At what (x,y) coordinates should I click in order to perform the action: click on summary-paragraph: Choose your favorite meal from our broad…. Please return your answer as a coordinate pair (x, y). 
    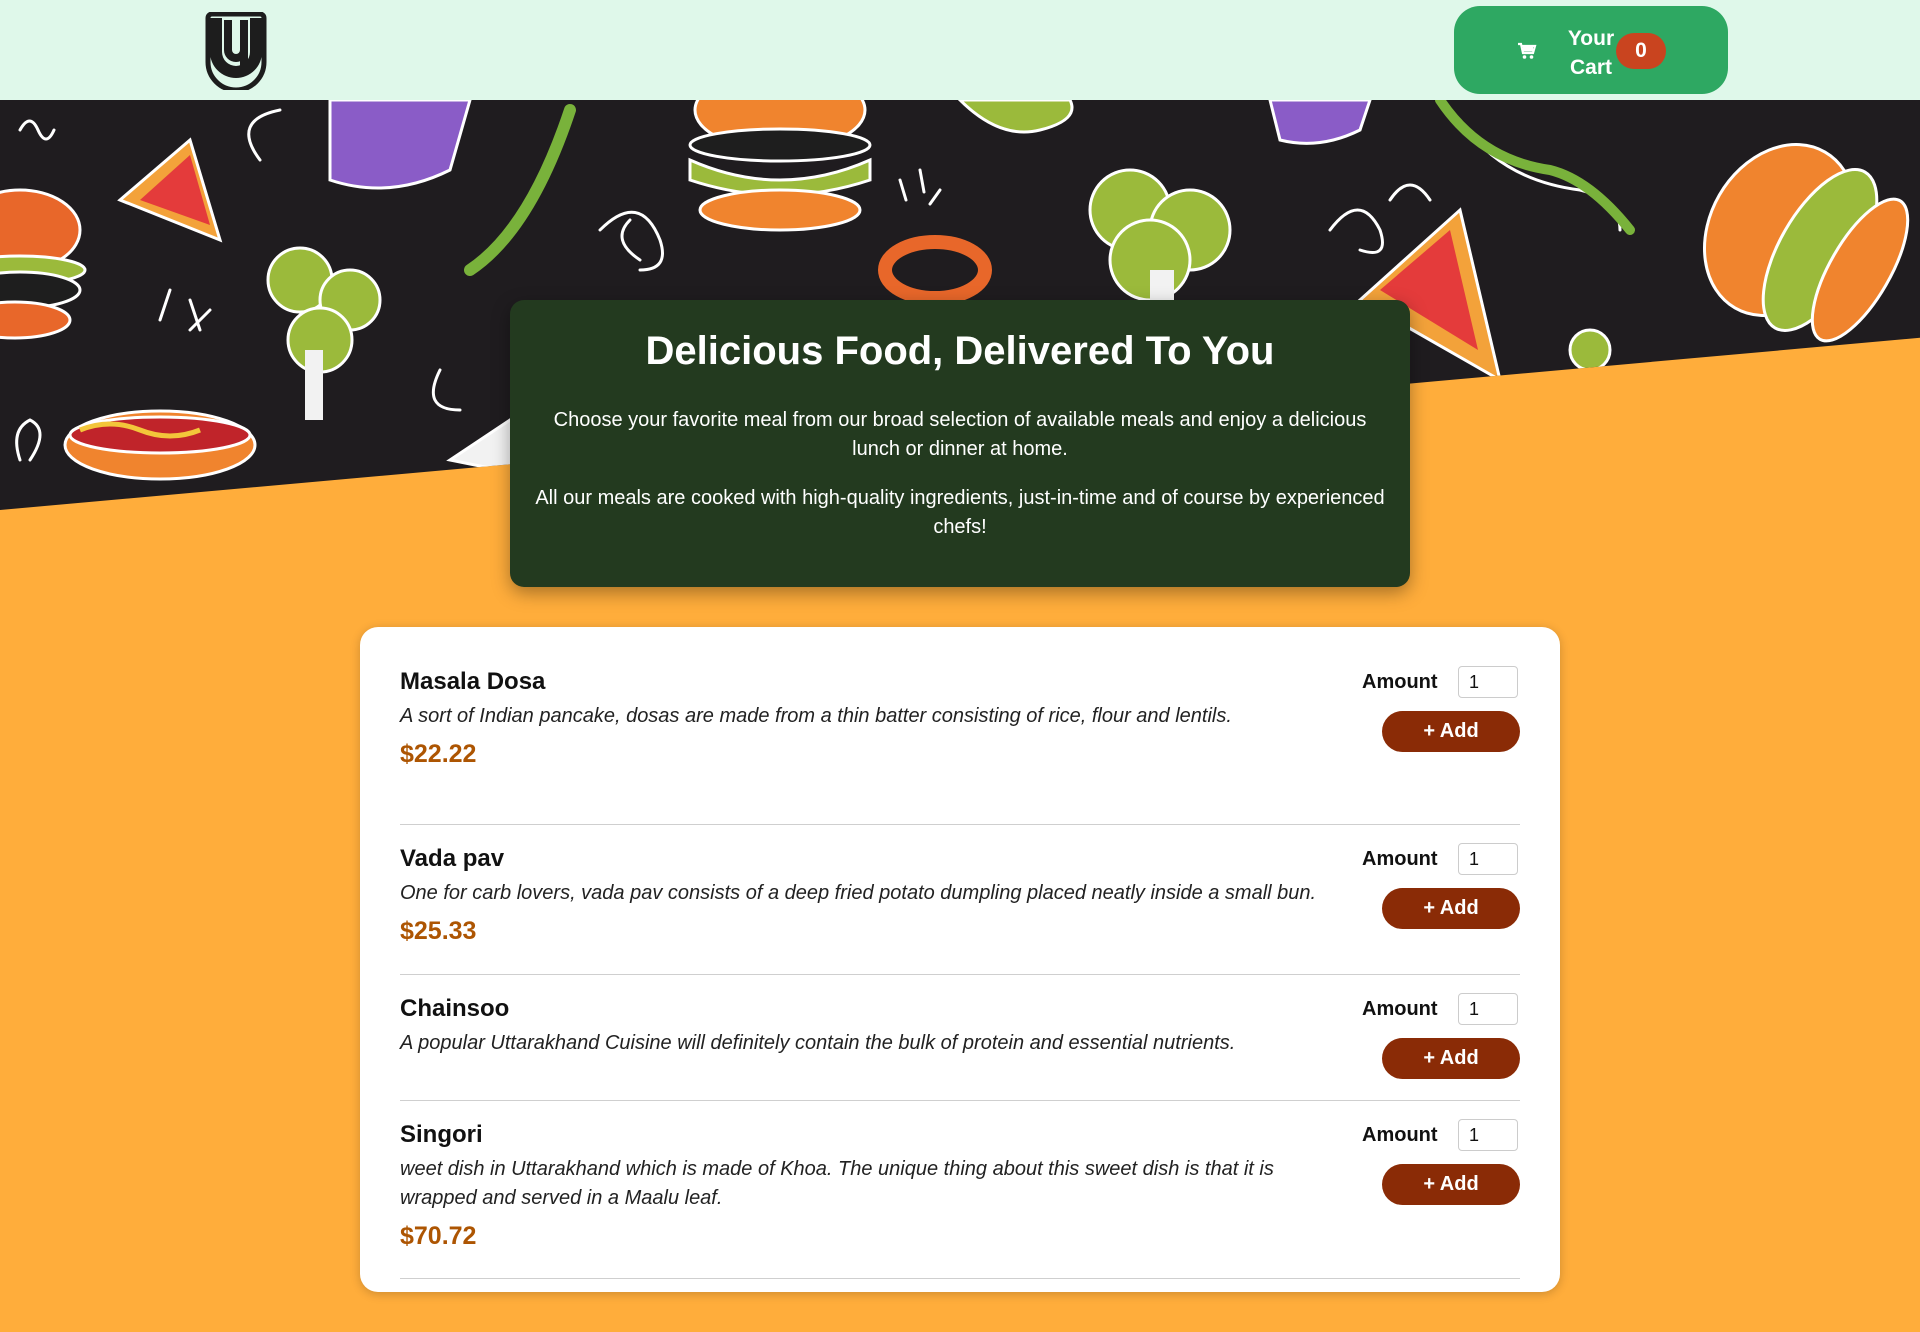
    Looking at the image, I should click on (960, 434).